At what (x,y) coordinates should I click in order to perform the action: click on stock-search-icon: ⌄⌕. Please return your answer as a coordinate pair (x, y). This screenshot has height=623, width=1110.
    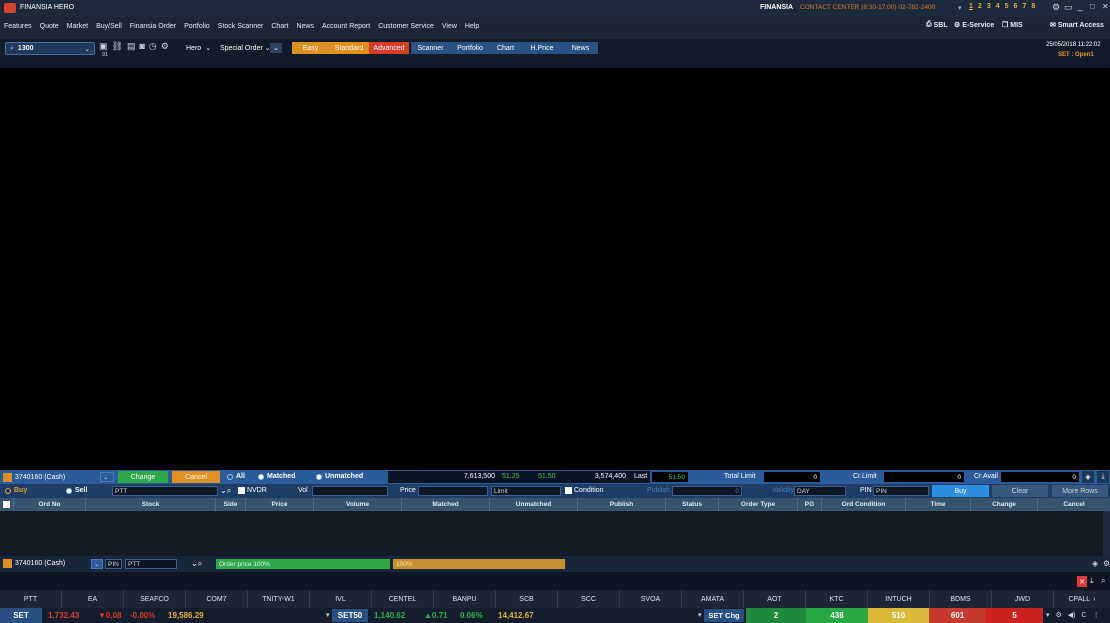
    Looking at the image, I should click on (225, 491).